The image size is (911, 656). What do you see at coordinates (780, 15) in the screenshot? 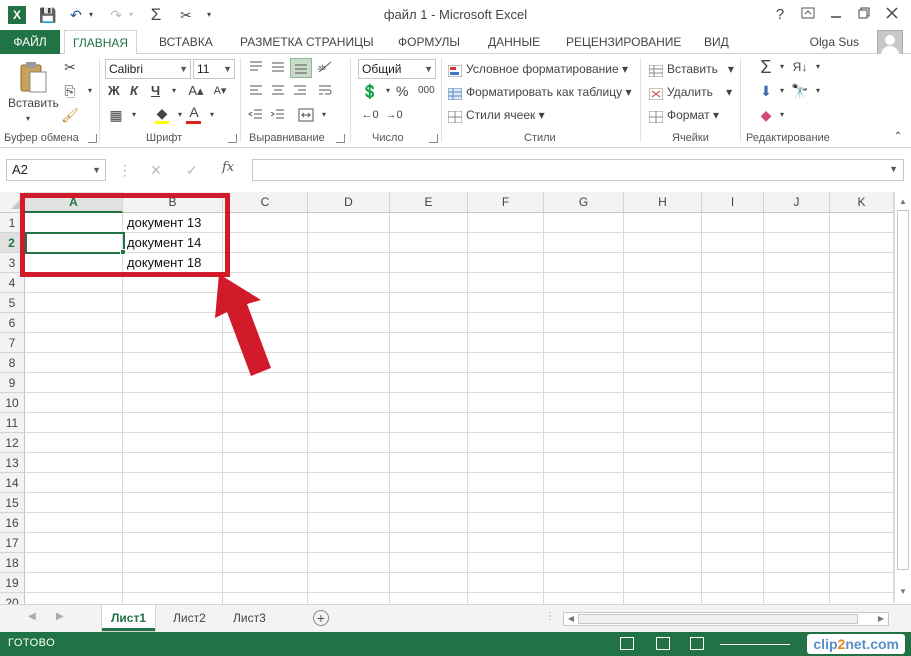
I see `help-button: ?` at bounding box center [780, 15].